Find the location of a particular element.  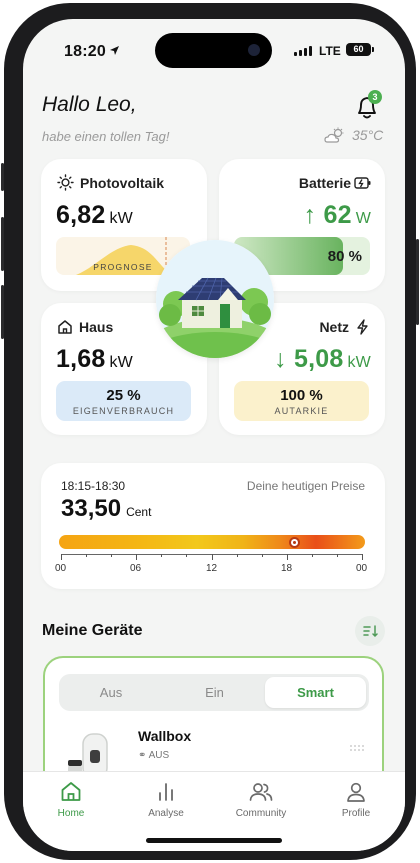

mode-segmented-control: Aus Ein Smart is located at coordinates (214, 692).